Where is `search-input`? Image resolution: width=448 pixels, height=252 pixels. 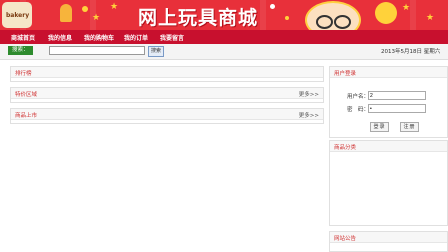 search-input is located at coordinates (97, 50).